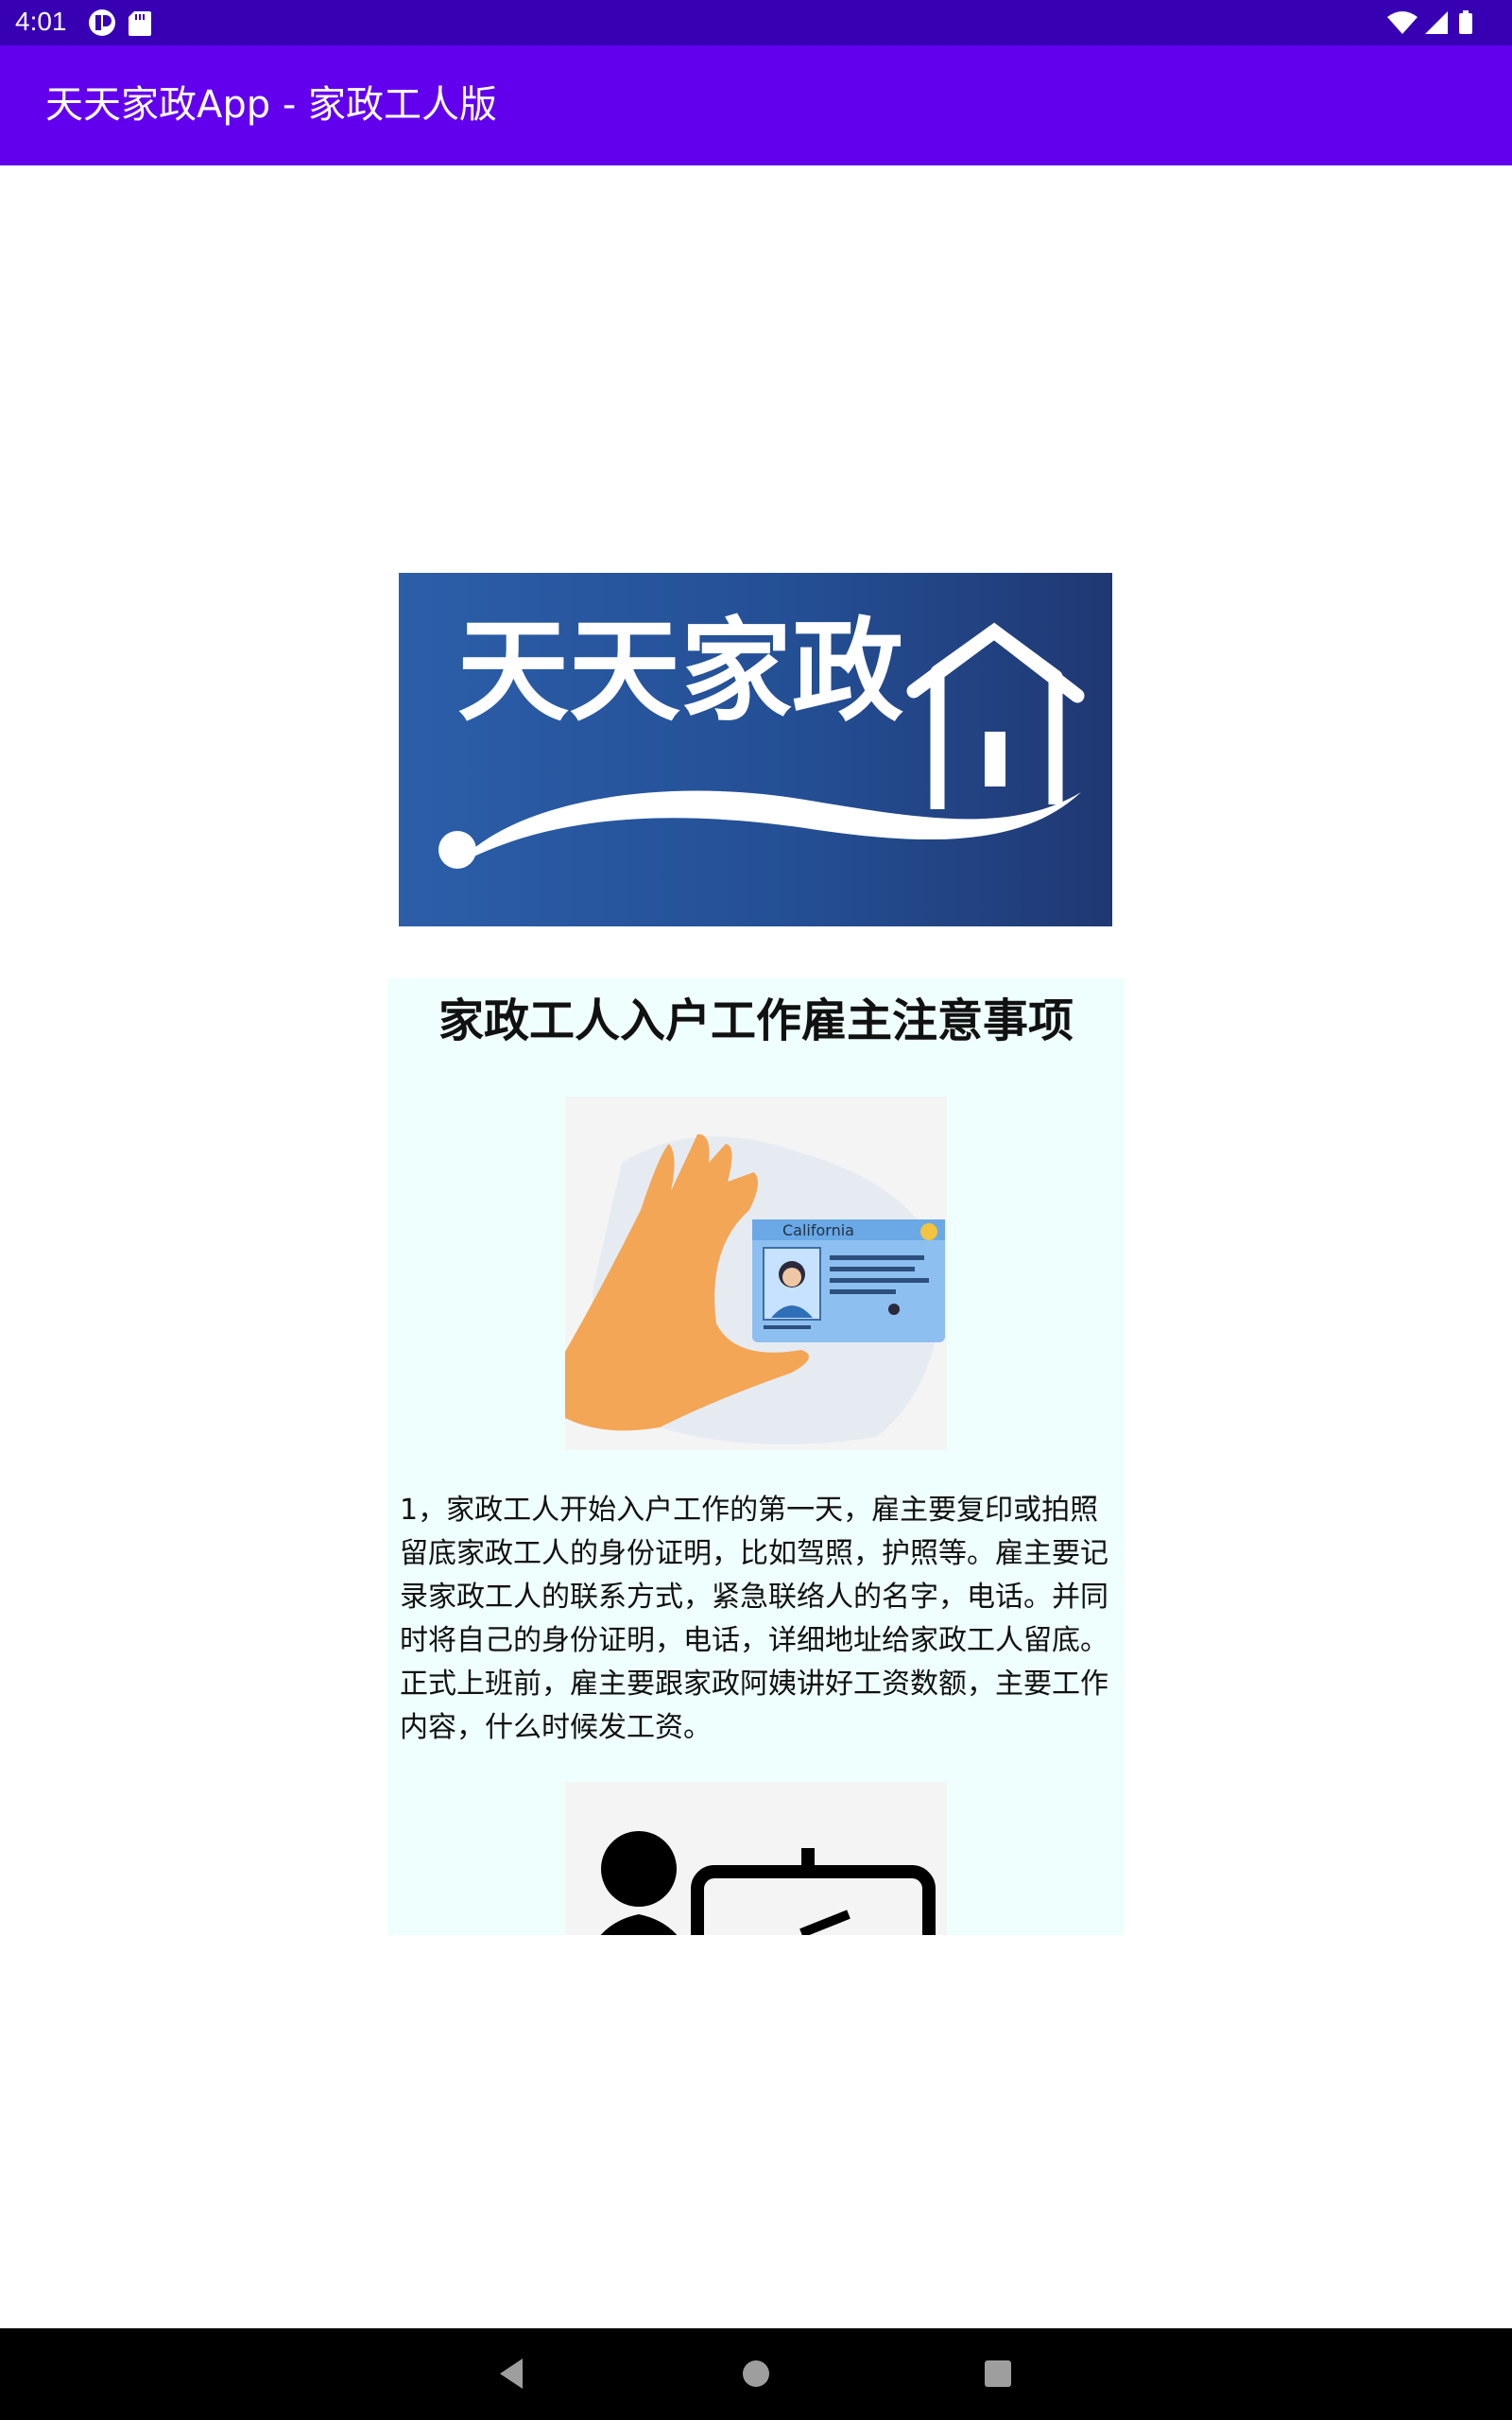 Image resolution: width=1512 pixels, height=2420 pixels. Describe the element at coordinates (41, 22) in the screenshot. I see `status-time: 4:01` at that location.